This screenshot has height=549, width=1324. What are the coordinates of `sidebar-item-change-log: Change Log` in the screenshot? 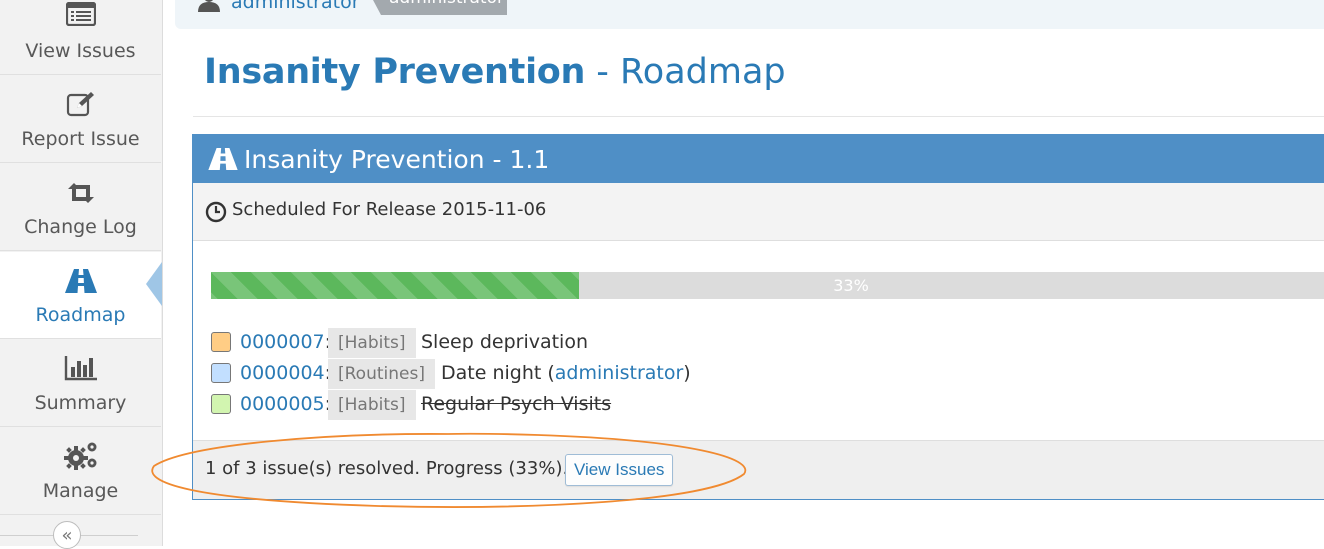 It's located at (80, 207).